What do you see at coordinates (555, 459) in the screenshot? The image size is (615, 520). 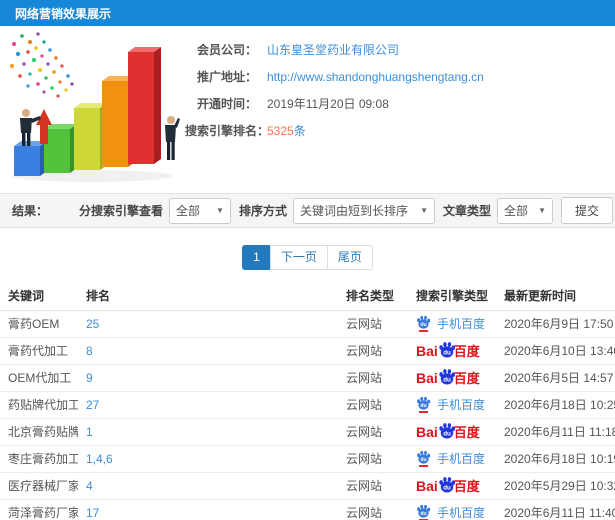 I see `updated-time-cell: 2020年6月18日 10:19` at bounding box center [555, 459].